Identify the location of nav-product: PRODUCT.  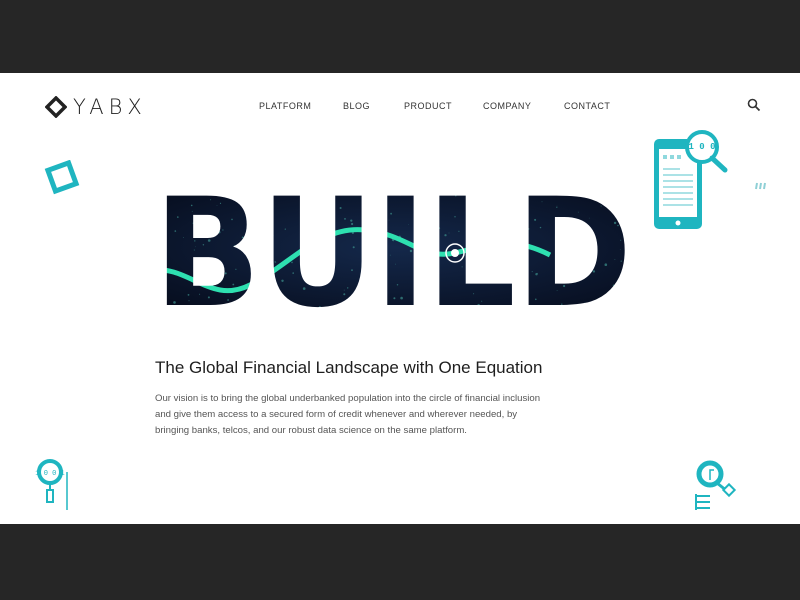
(428, 106).